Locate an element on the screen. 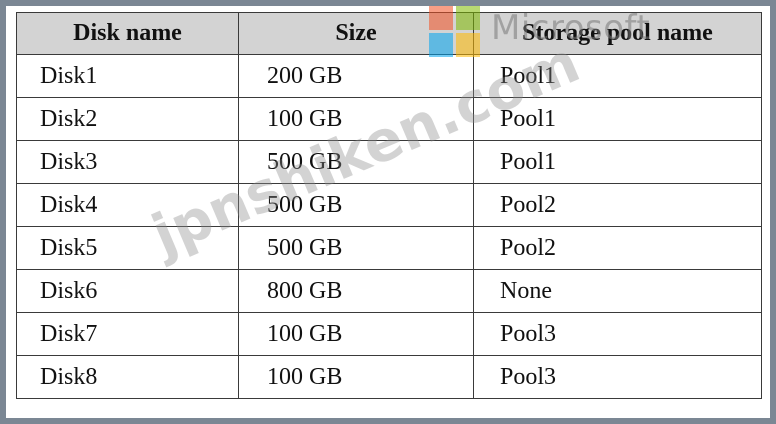  cell-size: 800 GB is located at coordinates (356, 291).